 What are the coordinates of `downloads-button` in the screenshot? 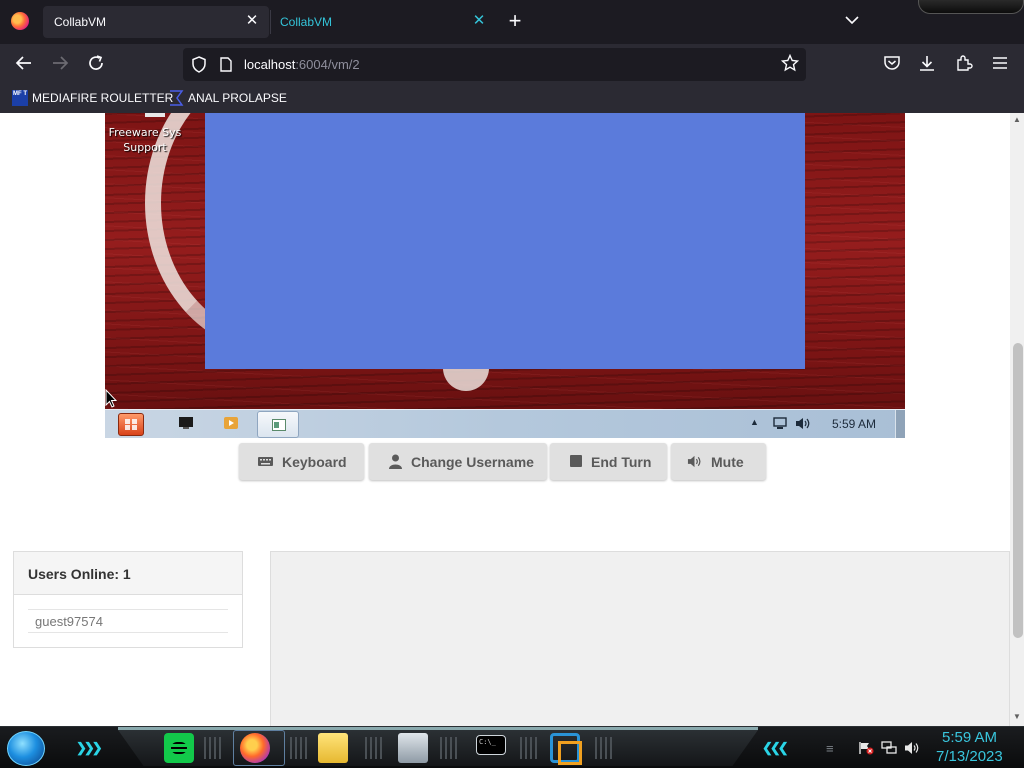 It's located at (927, 65).